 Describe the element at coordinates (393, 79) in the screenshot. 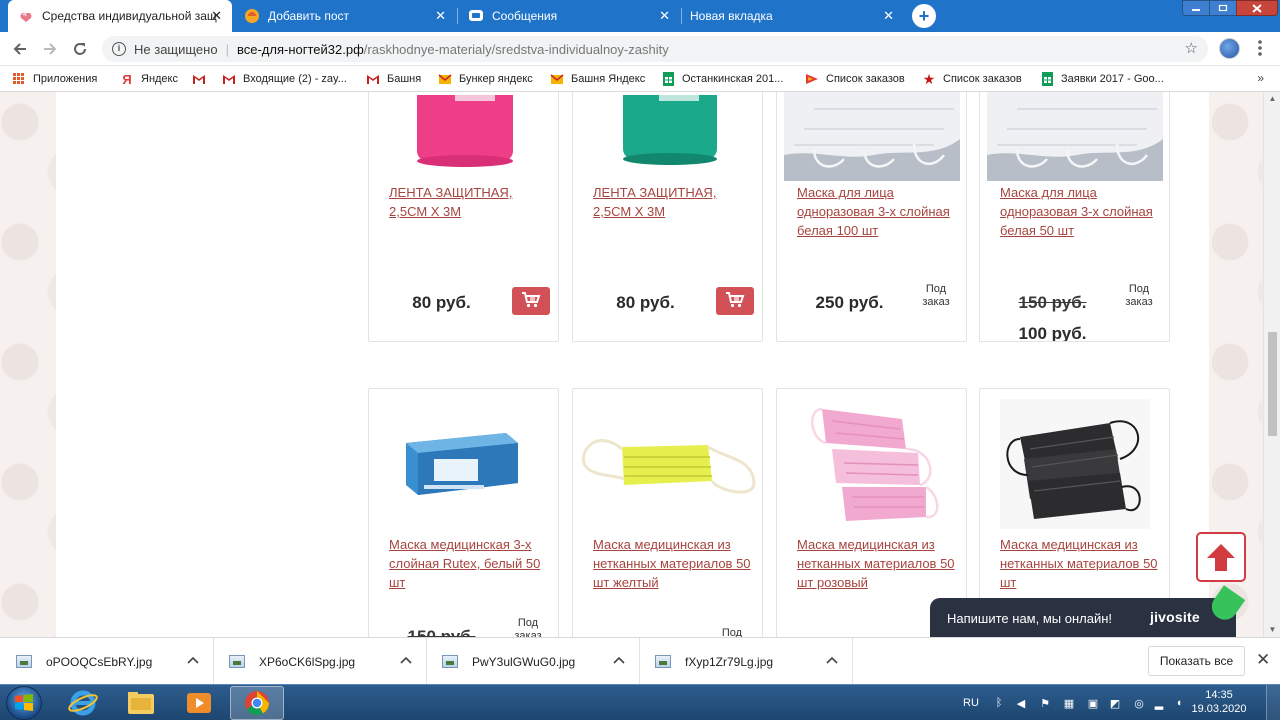

I see `bookmark-item: Башня` at that location.